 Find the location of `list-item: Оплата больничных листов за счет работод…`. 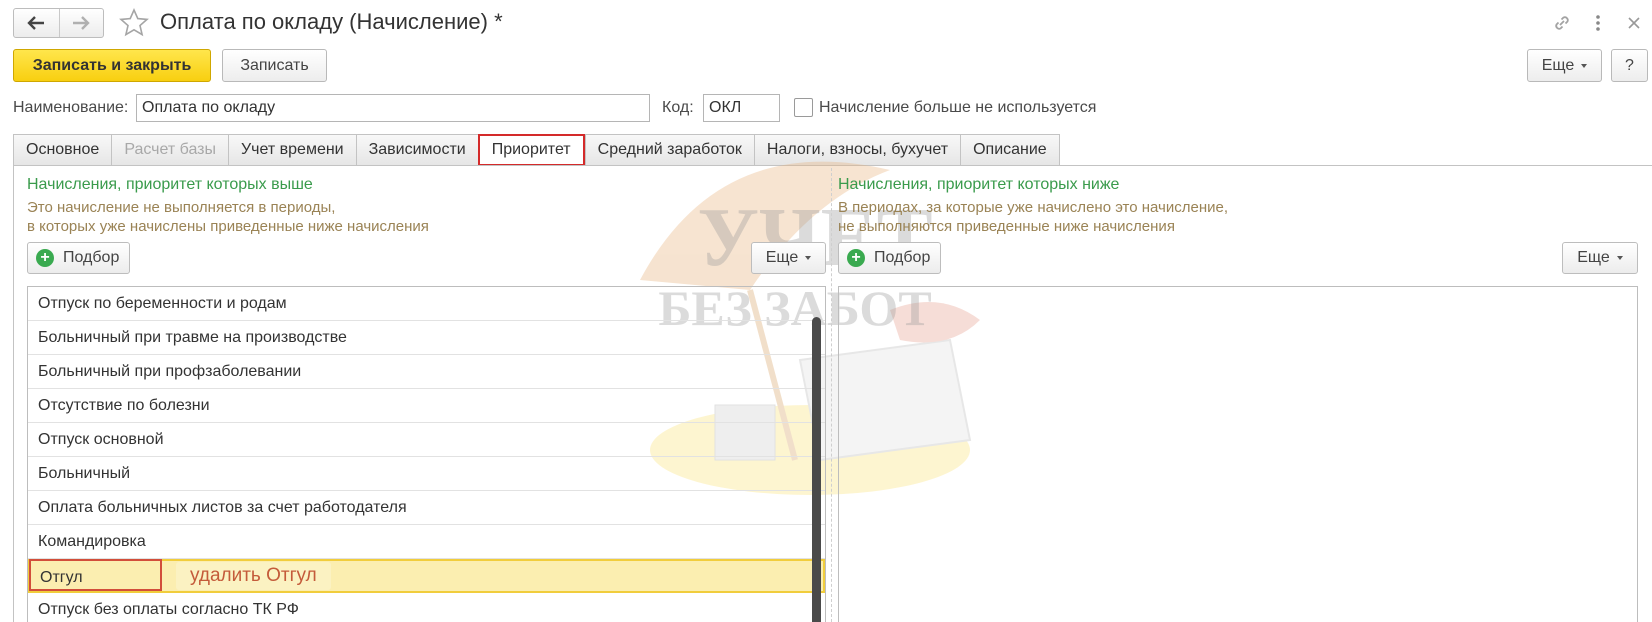

list-item: Оплата больничных листов за счет работод… is located at coordinates (426, 508).